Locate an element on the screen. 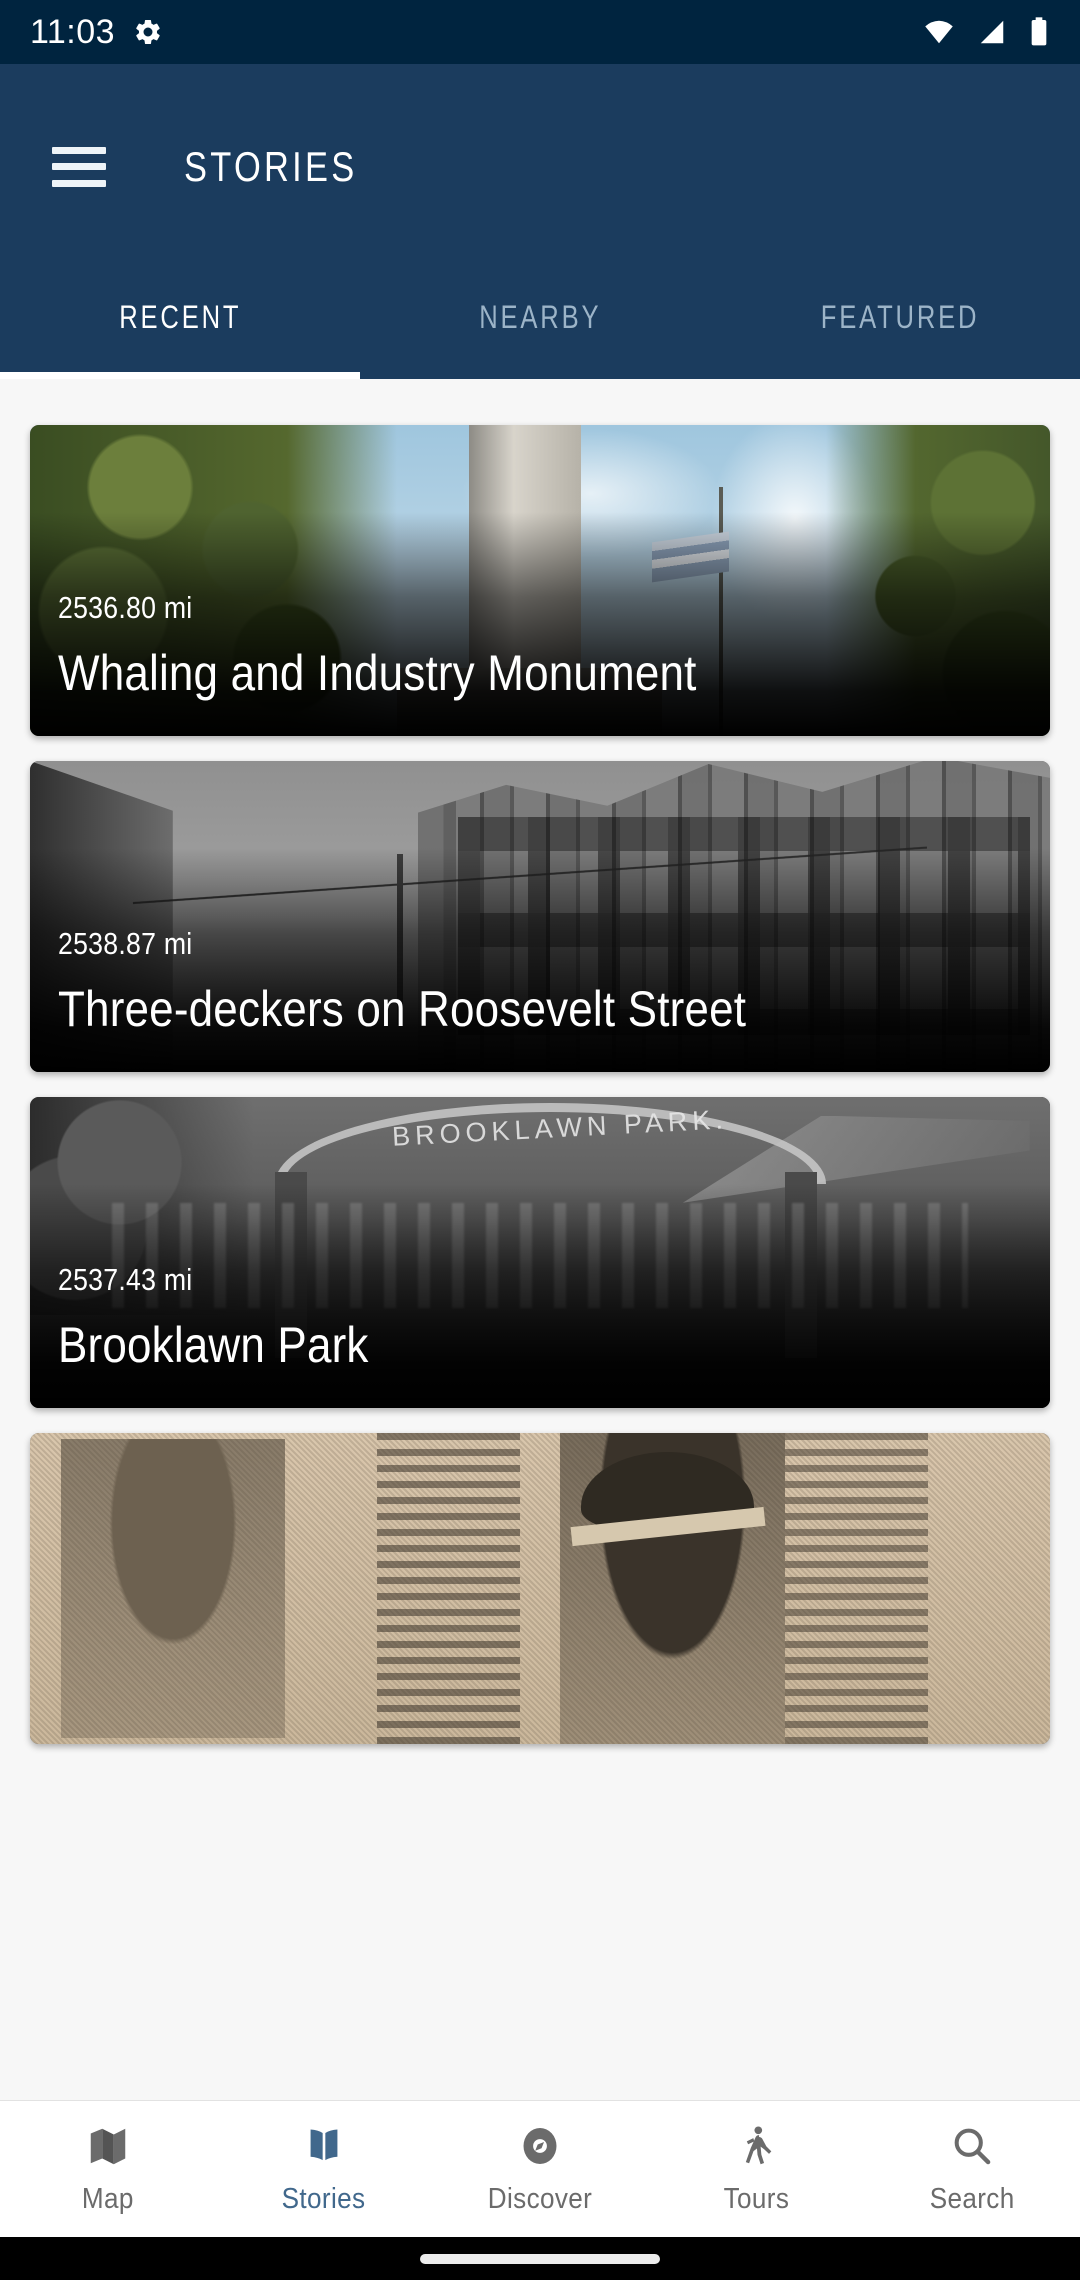 This screenshot has height=2280, width=1080. tab-recent-label: RECENT is located at coordinates (180, 316).